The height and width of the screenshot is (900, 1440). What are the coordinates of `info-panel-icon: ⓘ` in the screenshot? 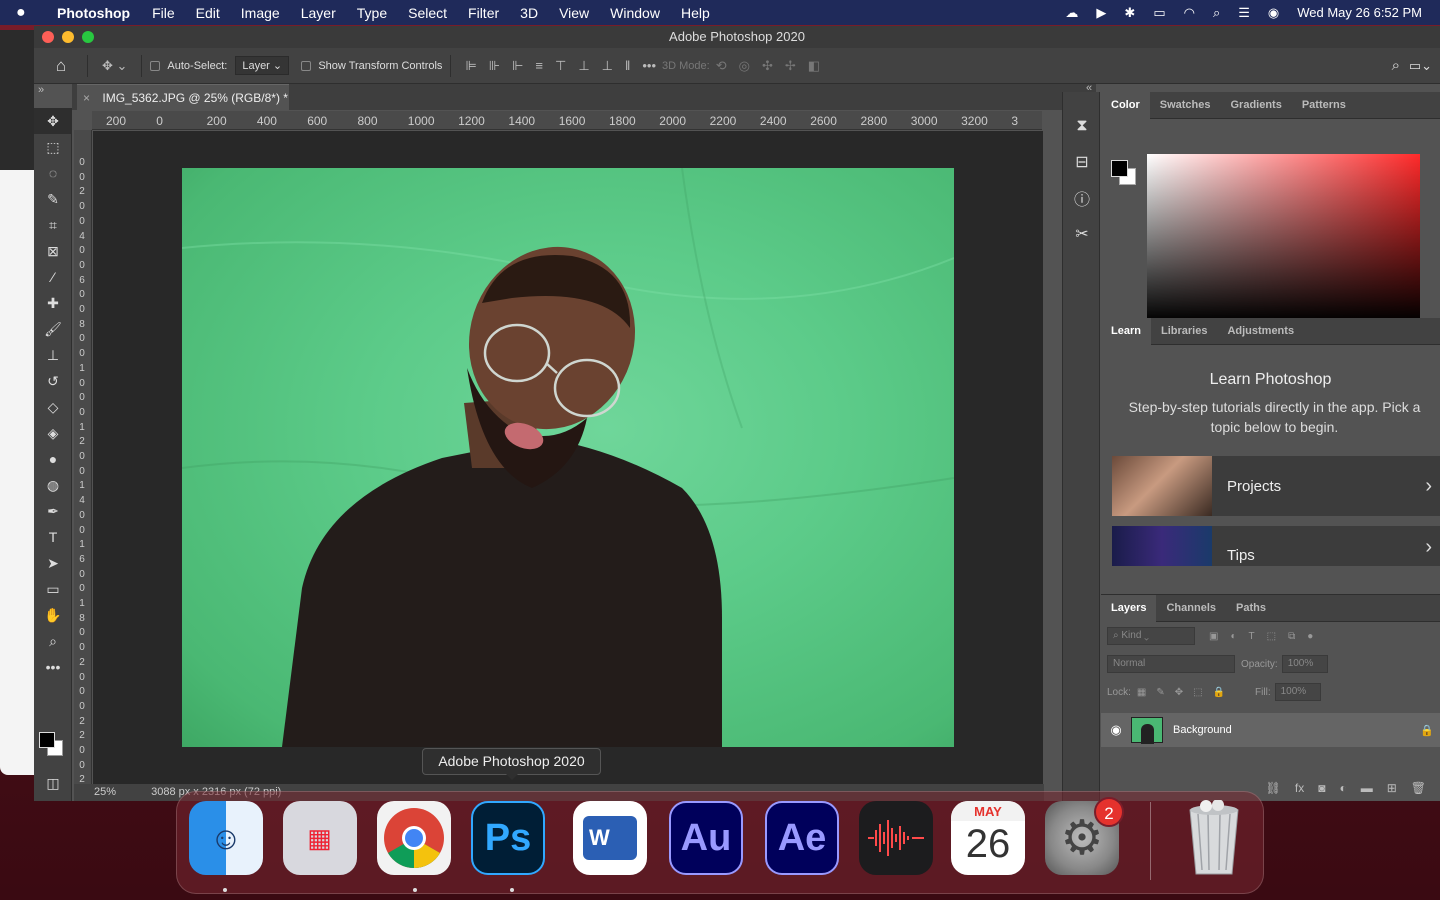 It's located at (1082, 198).